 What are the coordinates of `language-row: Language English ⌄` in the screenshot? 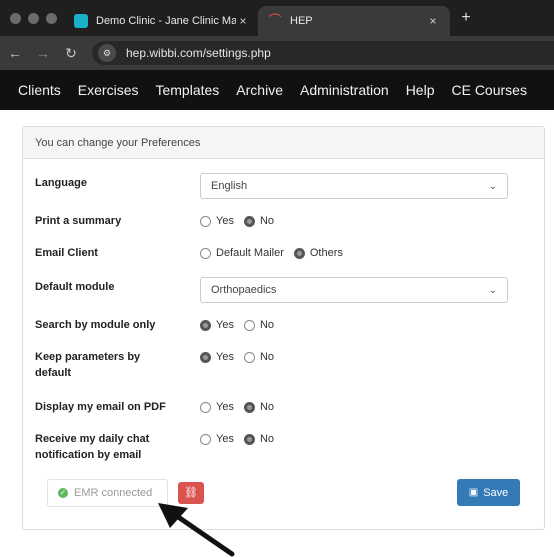 It's located at (282, 187).